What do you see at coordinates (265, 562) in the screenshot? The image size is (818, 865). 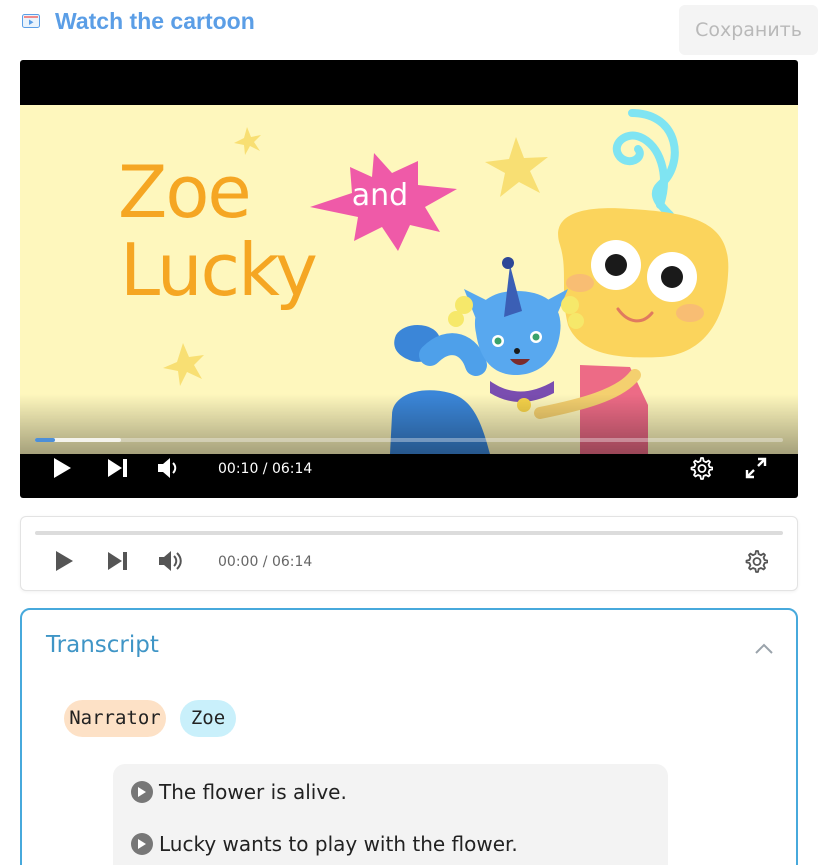 I see `audio-time: 00:00 / 06:14` at bounding box center [265, 562].